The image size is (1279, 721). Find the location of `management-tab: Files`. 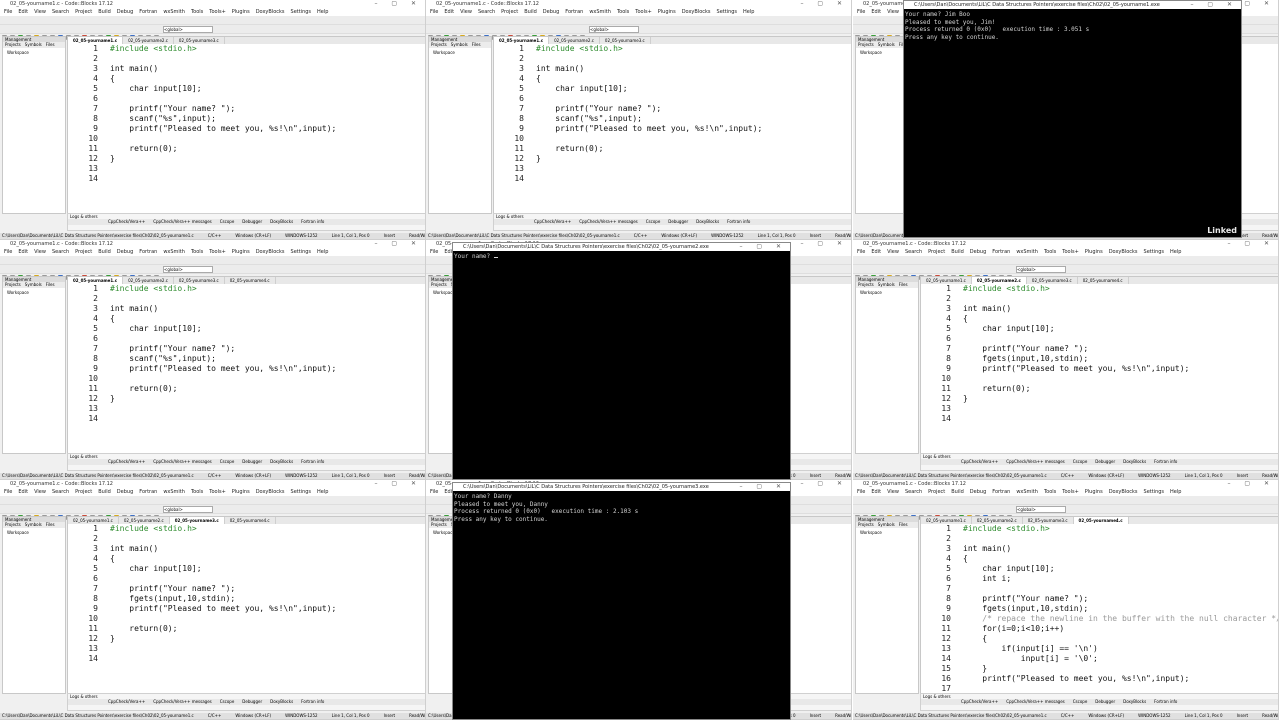

management-tab: Files is located at coordinates (50, 524).